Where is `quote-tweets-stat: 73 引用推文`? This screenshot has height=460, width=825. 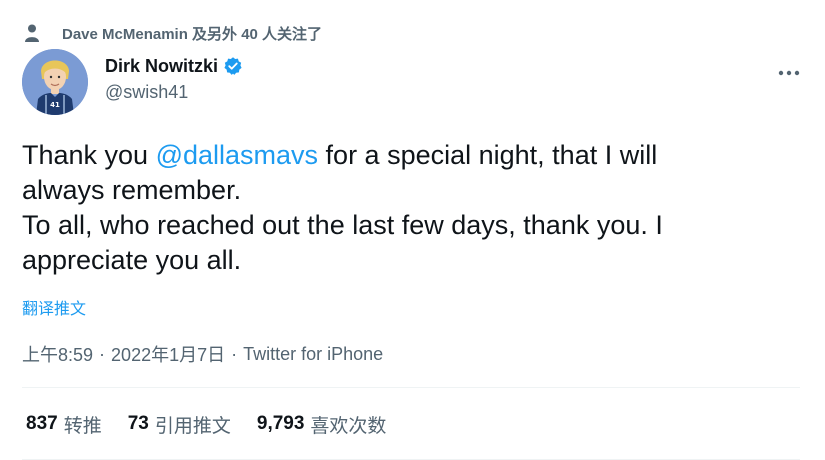 quote-tweets-stat: 73 引用推文 is located at coordinates (179, 424).